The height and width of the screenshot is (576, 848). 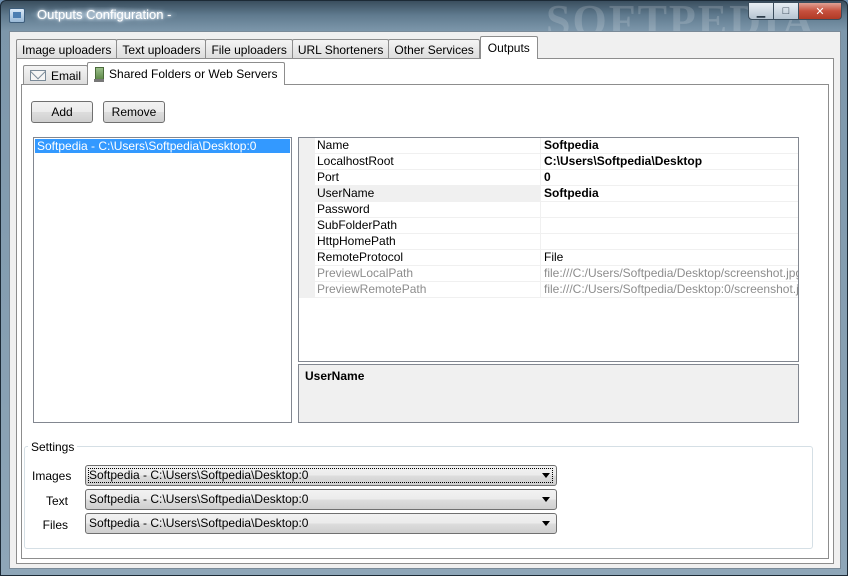 I want to click on tab-email: Email, so click(x=56, y=75).